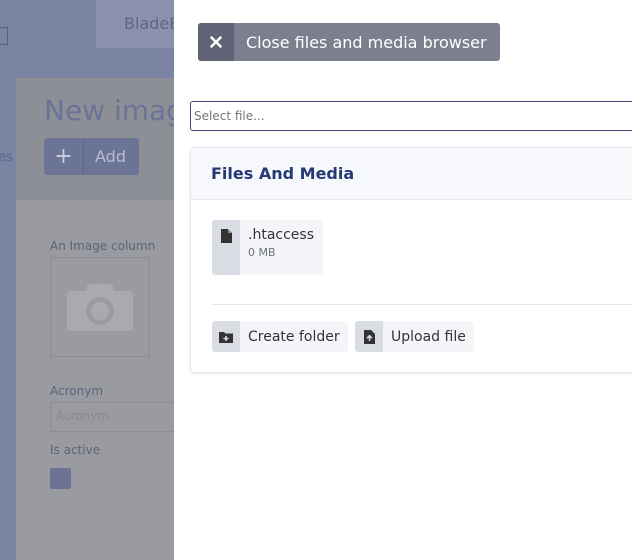 The image size is (632, 560). Describe the element at coordinates (281, 235) in the screenshot. I see `file-name: .htaccess` at that location.